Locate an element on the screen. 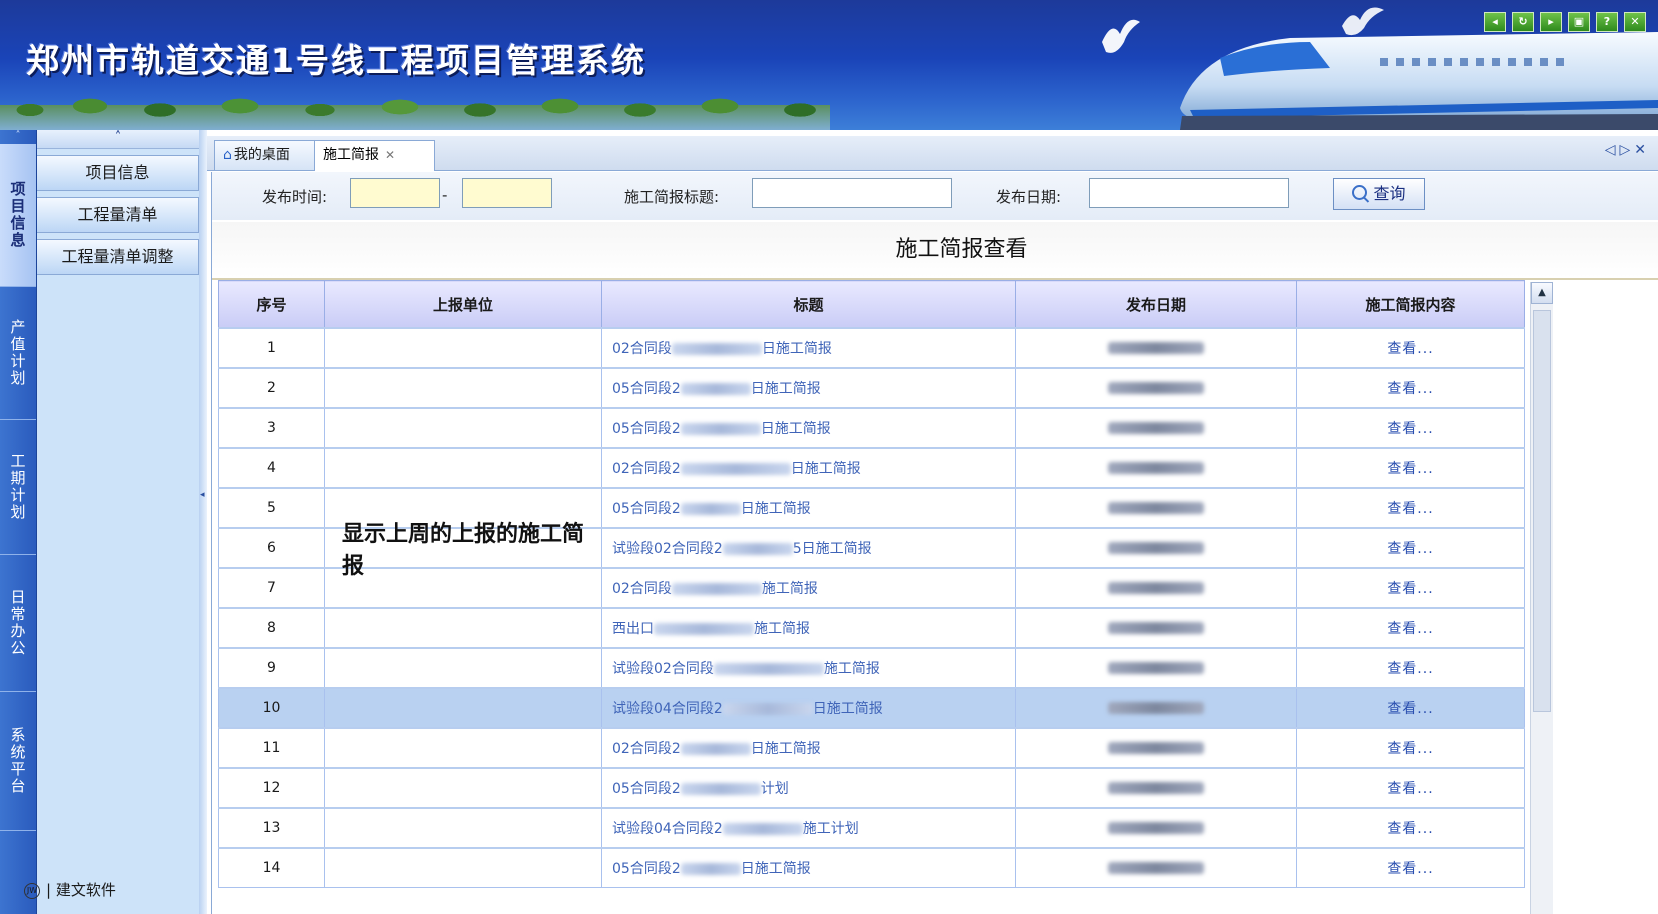 The height and width of the screenshot is (914, 1658). scroll-up-icon: ▲ is located at coordinates (1542, 293).